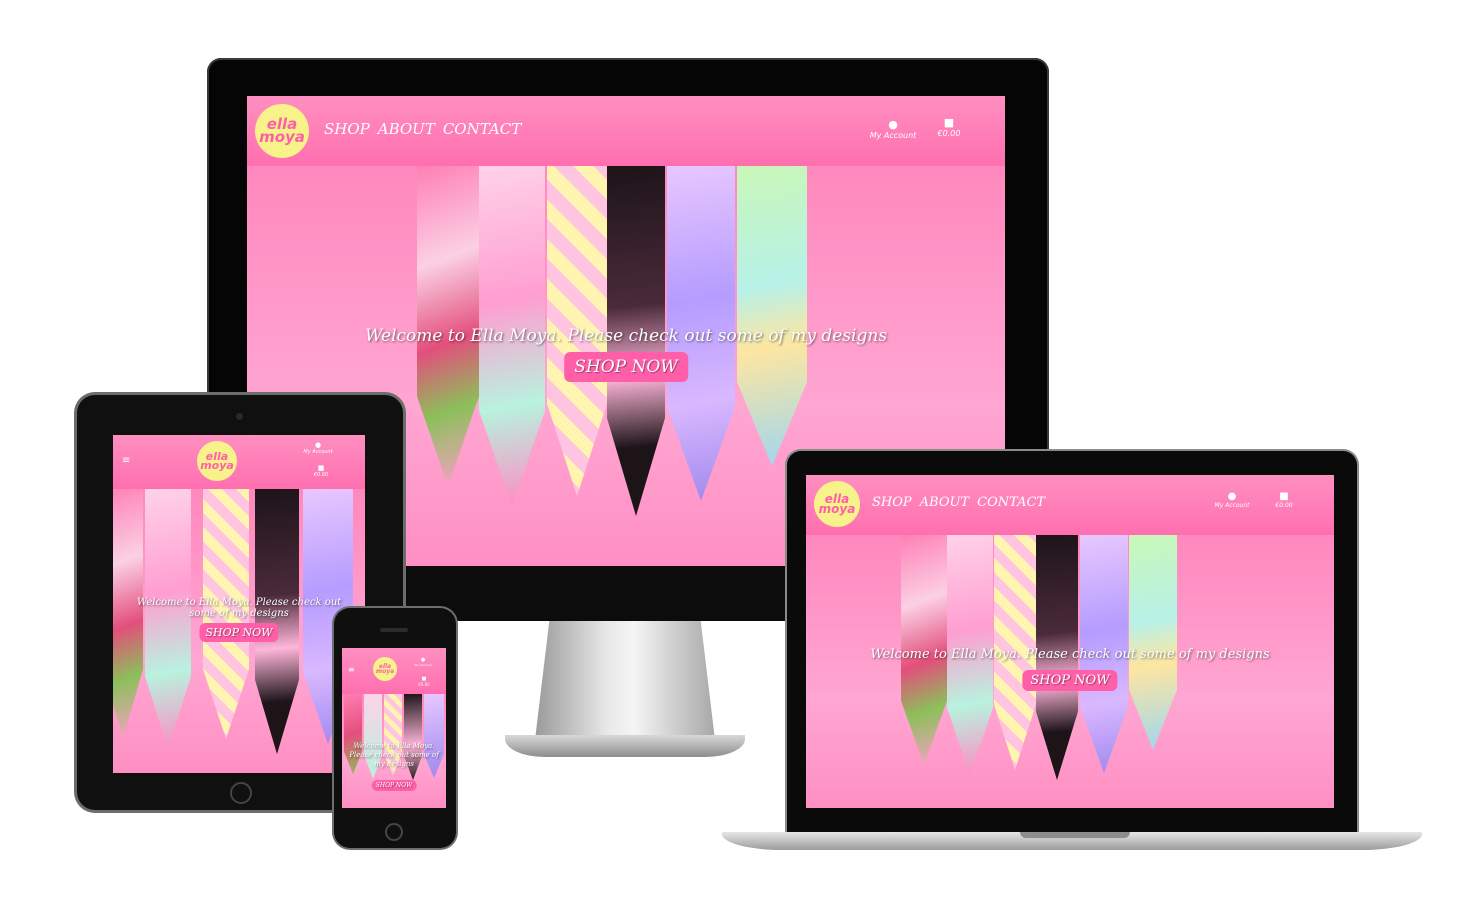 Image resolution: width=1477 pixels, height=917 pixels. I want to click on laptop-notch, so click(1075, 835).